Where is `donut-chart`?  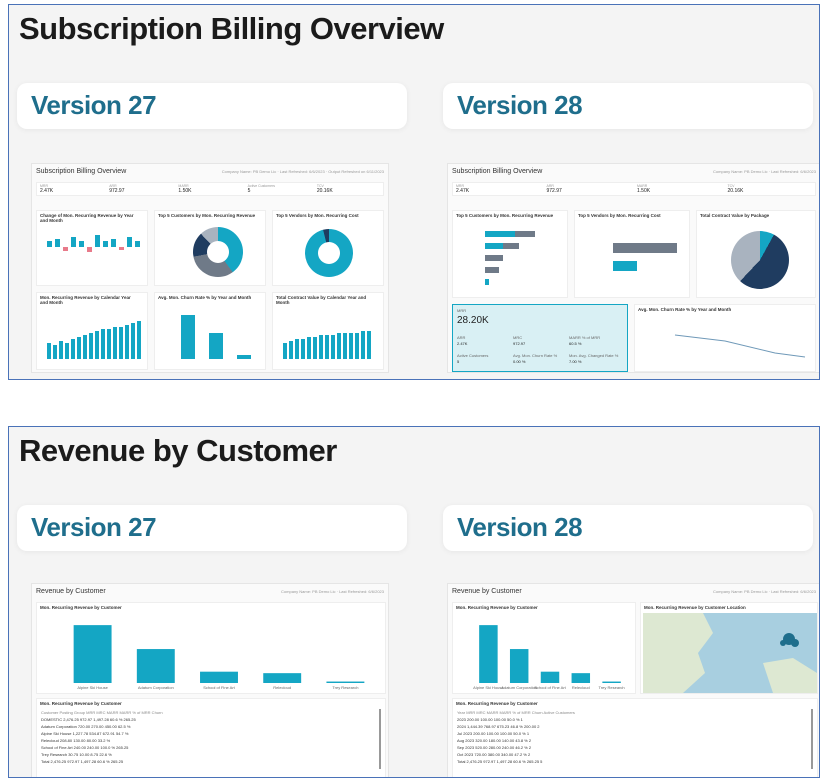
donut-chart is located at coordinates (329, 253).